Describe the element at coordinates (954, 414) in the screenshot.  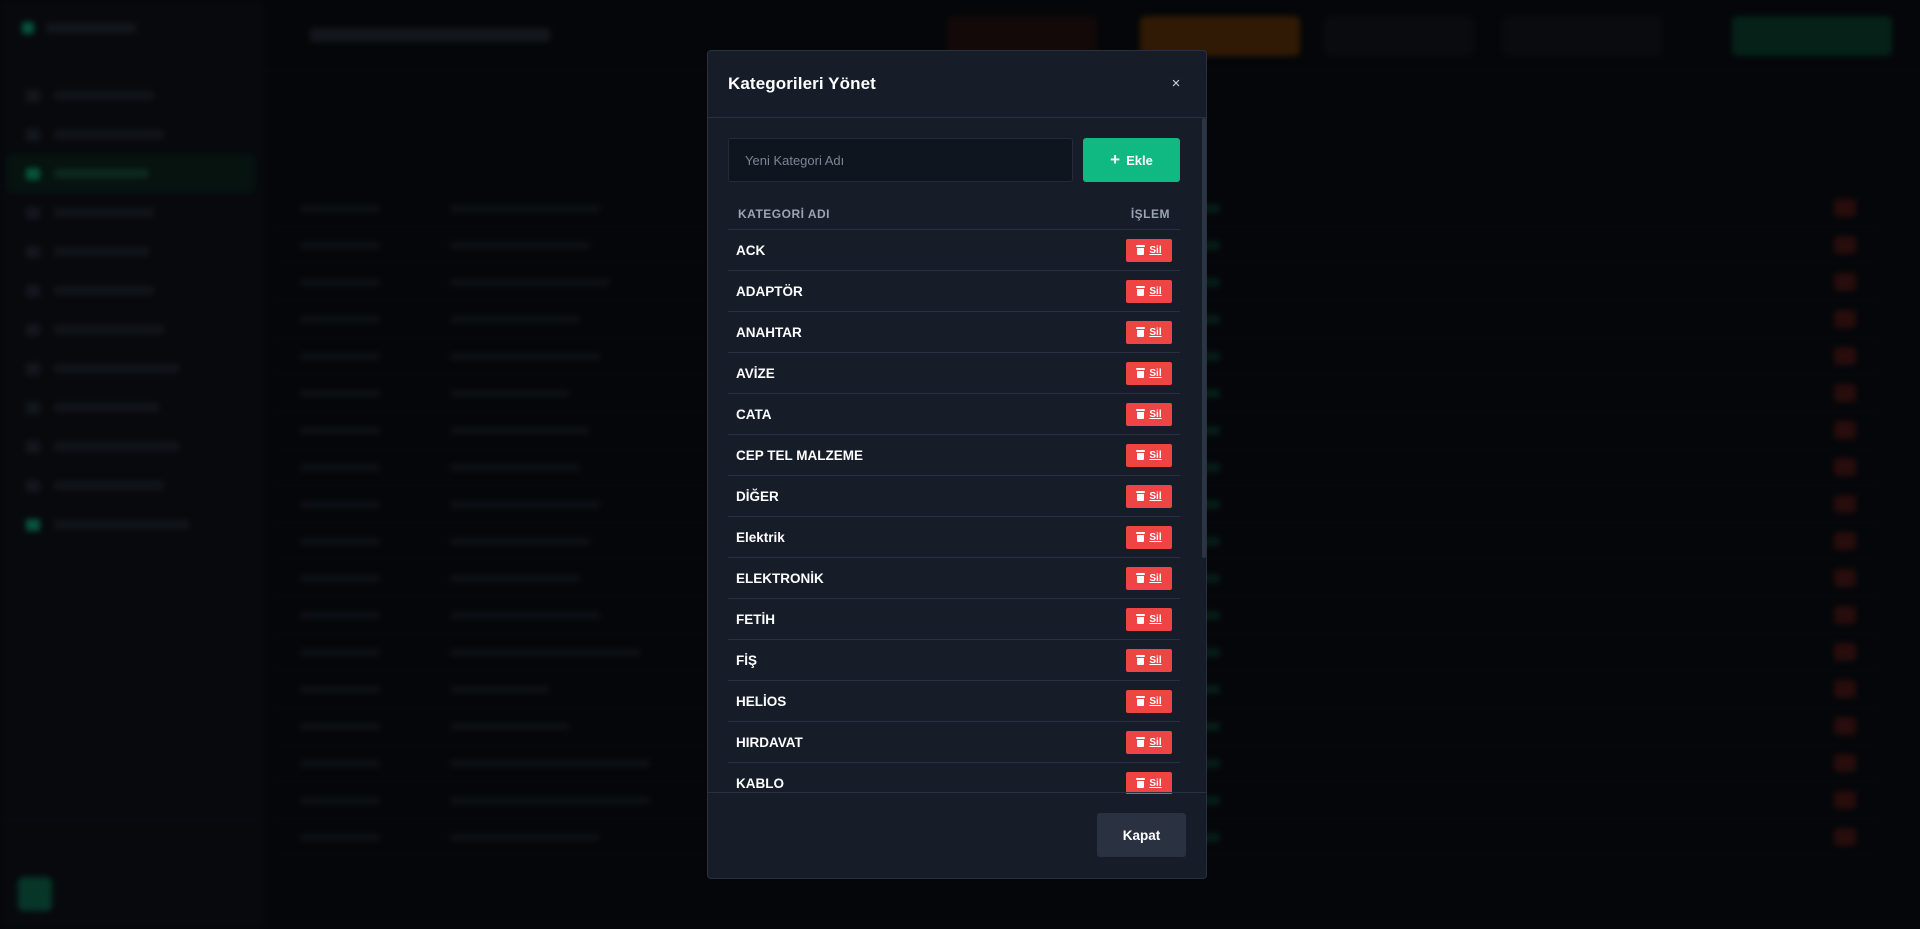
I see `table-row: CATA Sil` at that location.